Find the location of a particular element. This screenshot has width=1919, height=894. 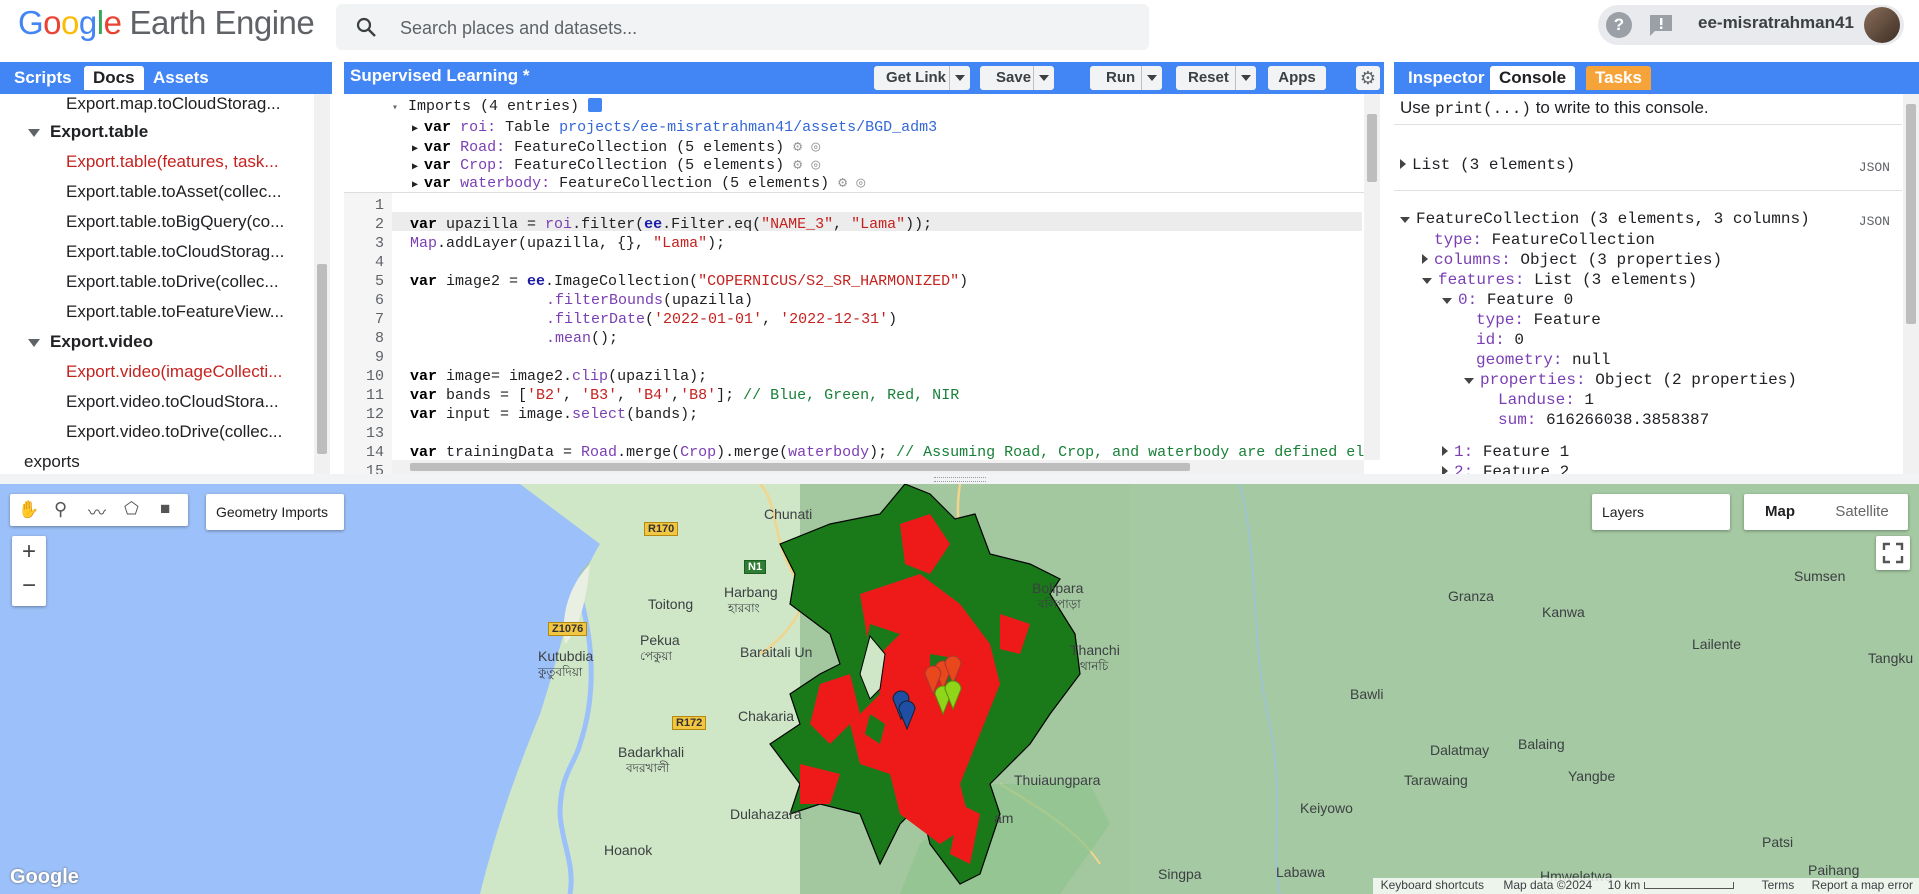

report-error-link: Report a map error is located at coordinates (1862, 885).